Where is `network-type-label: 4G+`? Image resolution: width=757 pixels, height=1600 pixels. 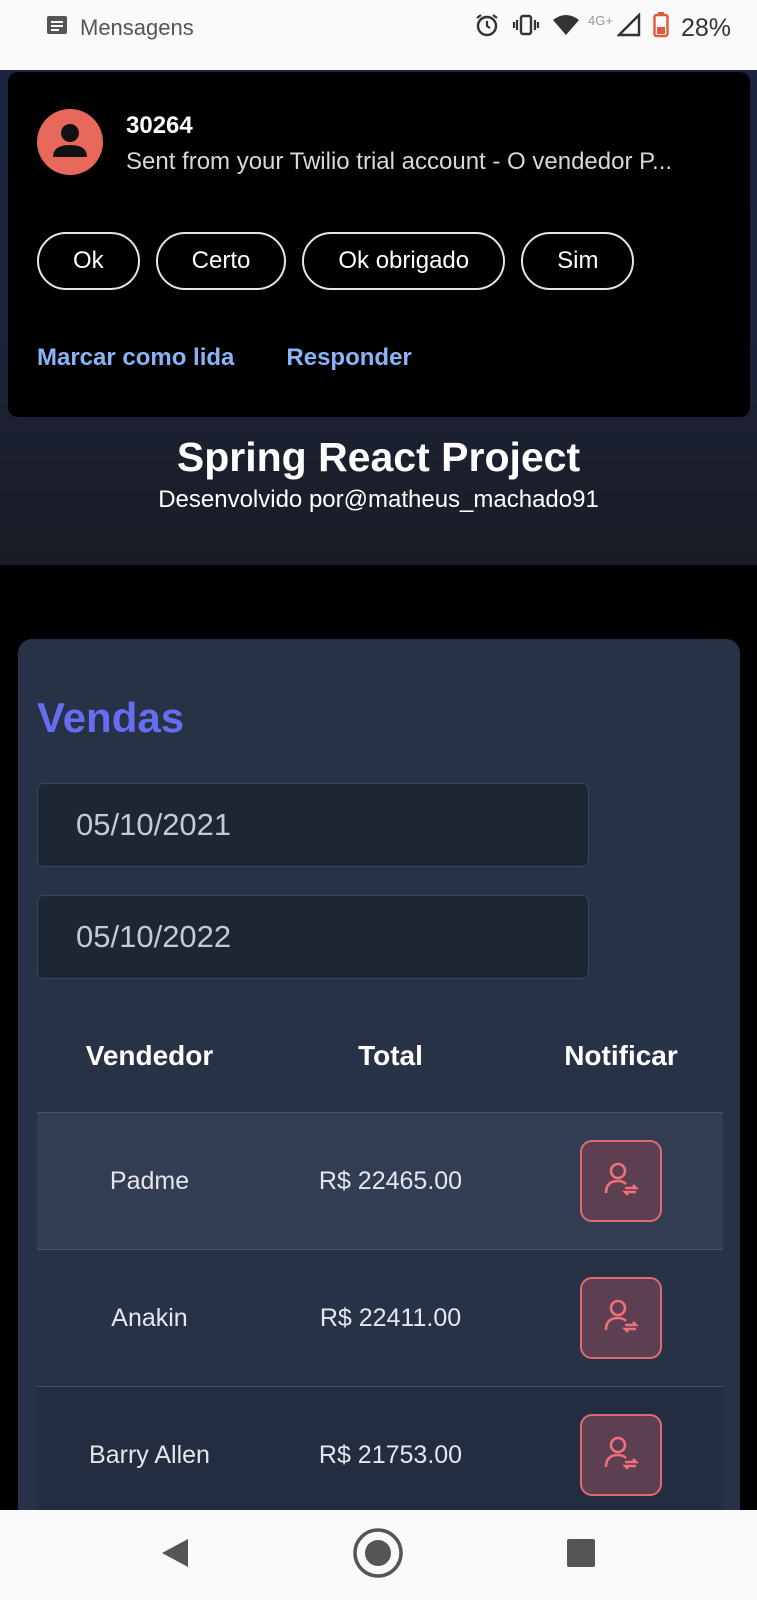 network-type-label: 4G+ is located at coordinates (600, 20).